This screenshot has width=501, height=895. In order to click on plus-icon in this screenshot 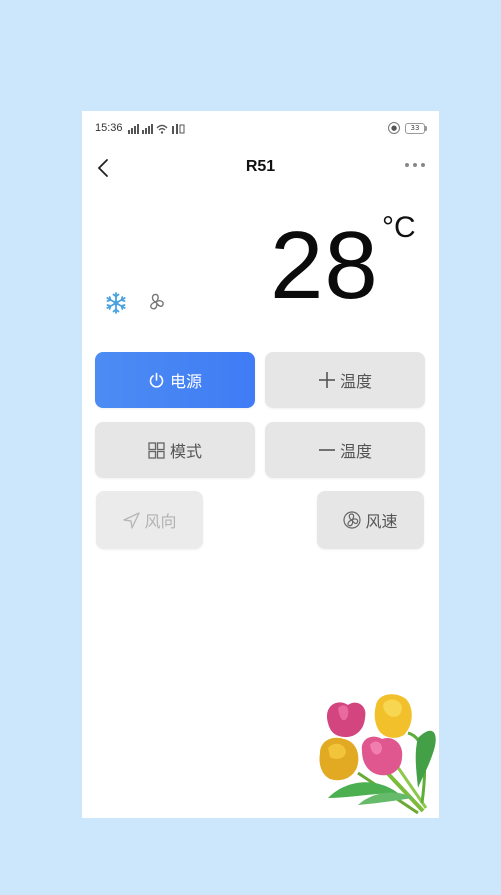, I will do `click(327, 380)`.